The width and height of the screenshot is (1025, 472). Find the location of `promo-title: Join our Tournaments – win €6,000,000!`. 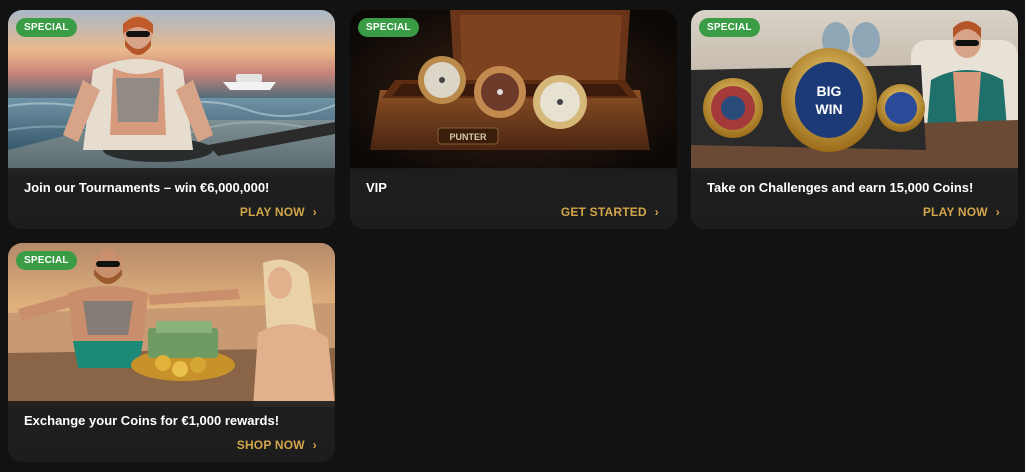

promo-title: Join our Tournaments – win €6,000,000! is located at coordinates (147, 187).